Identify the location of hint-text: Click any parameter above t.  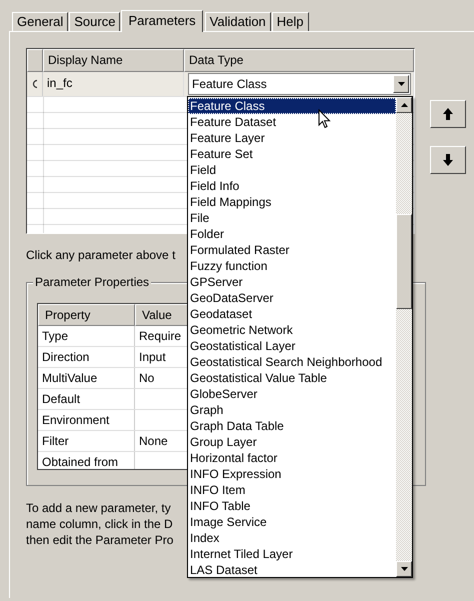
(101, 255).